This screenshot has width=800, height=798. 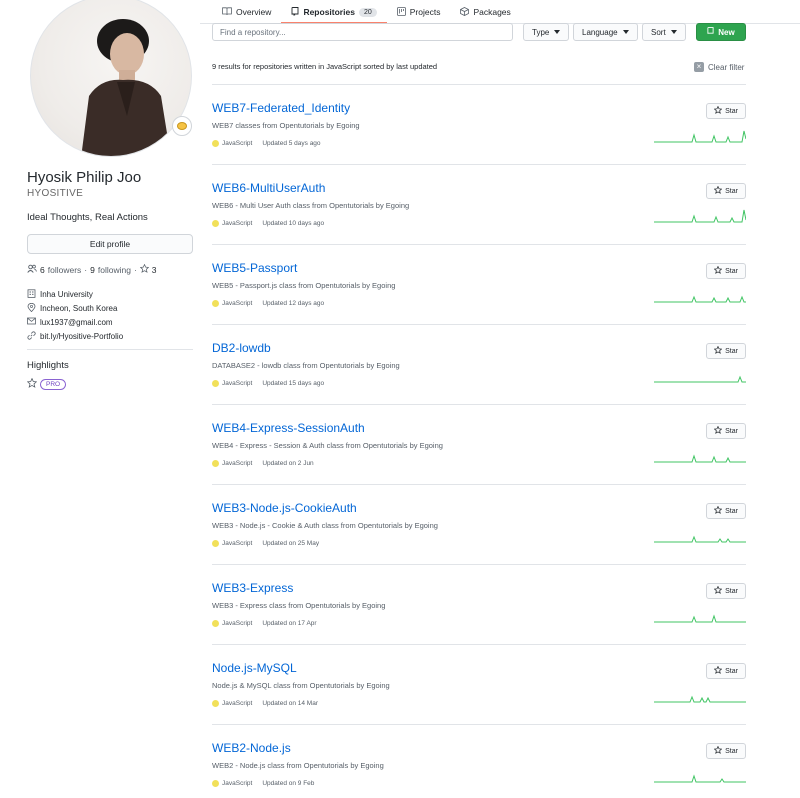 I want to click on tab-projects: Projects, so click(x=419, y=12).